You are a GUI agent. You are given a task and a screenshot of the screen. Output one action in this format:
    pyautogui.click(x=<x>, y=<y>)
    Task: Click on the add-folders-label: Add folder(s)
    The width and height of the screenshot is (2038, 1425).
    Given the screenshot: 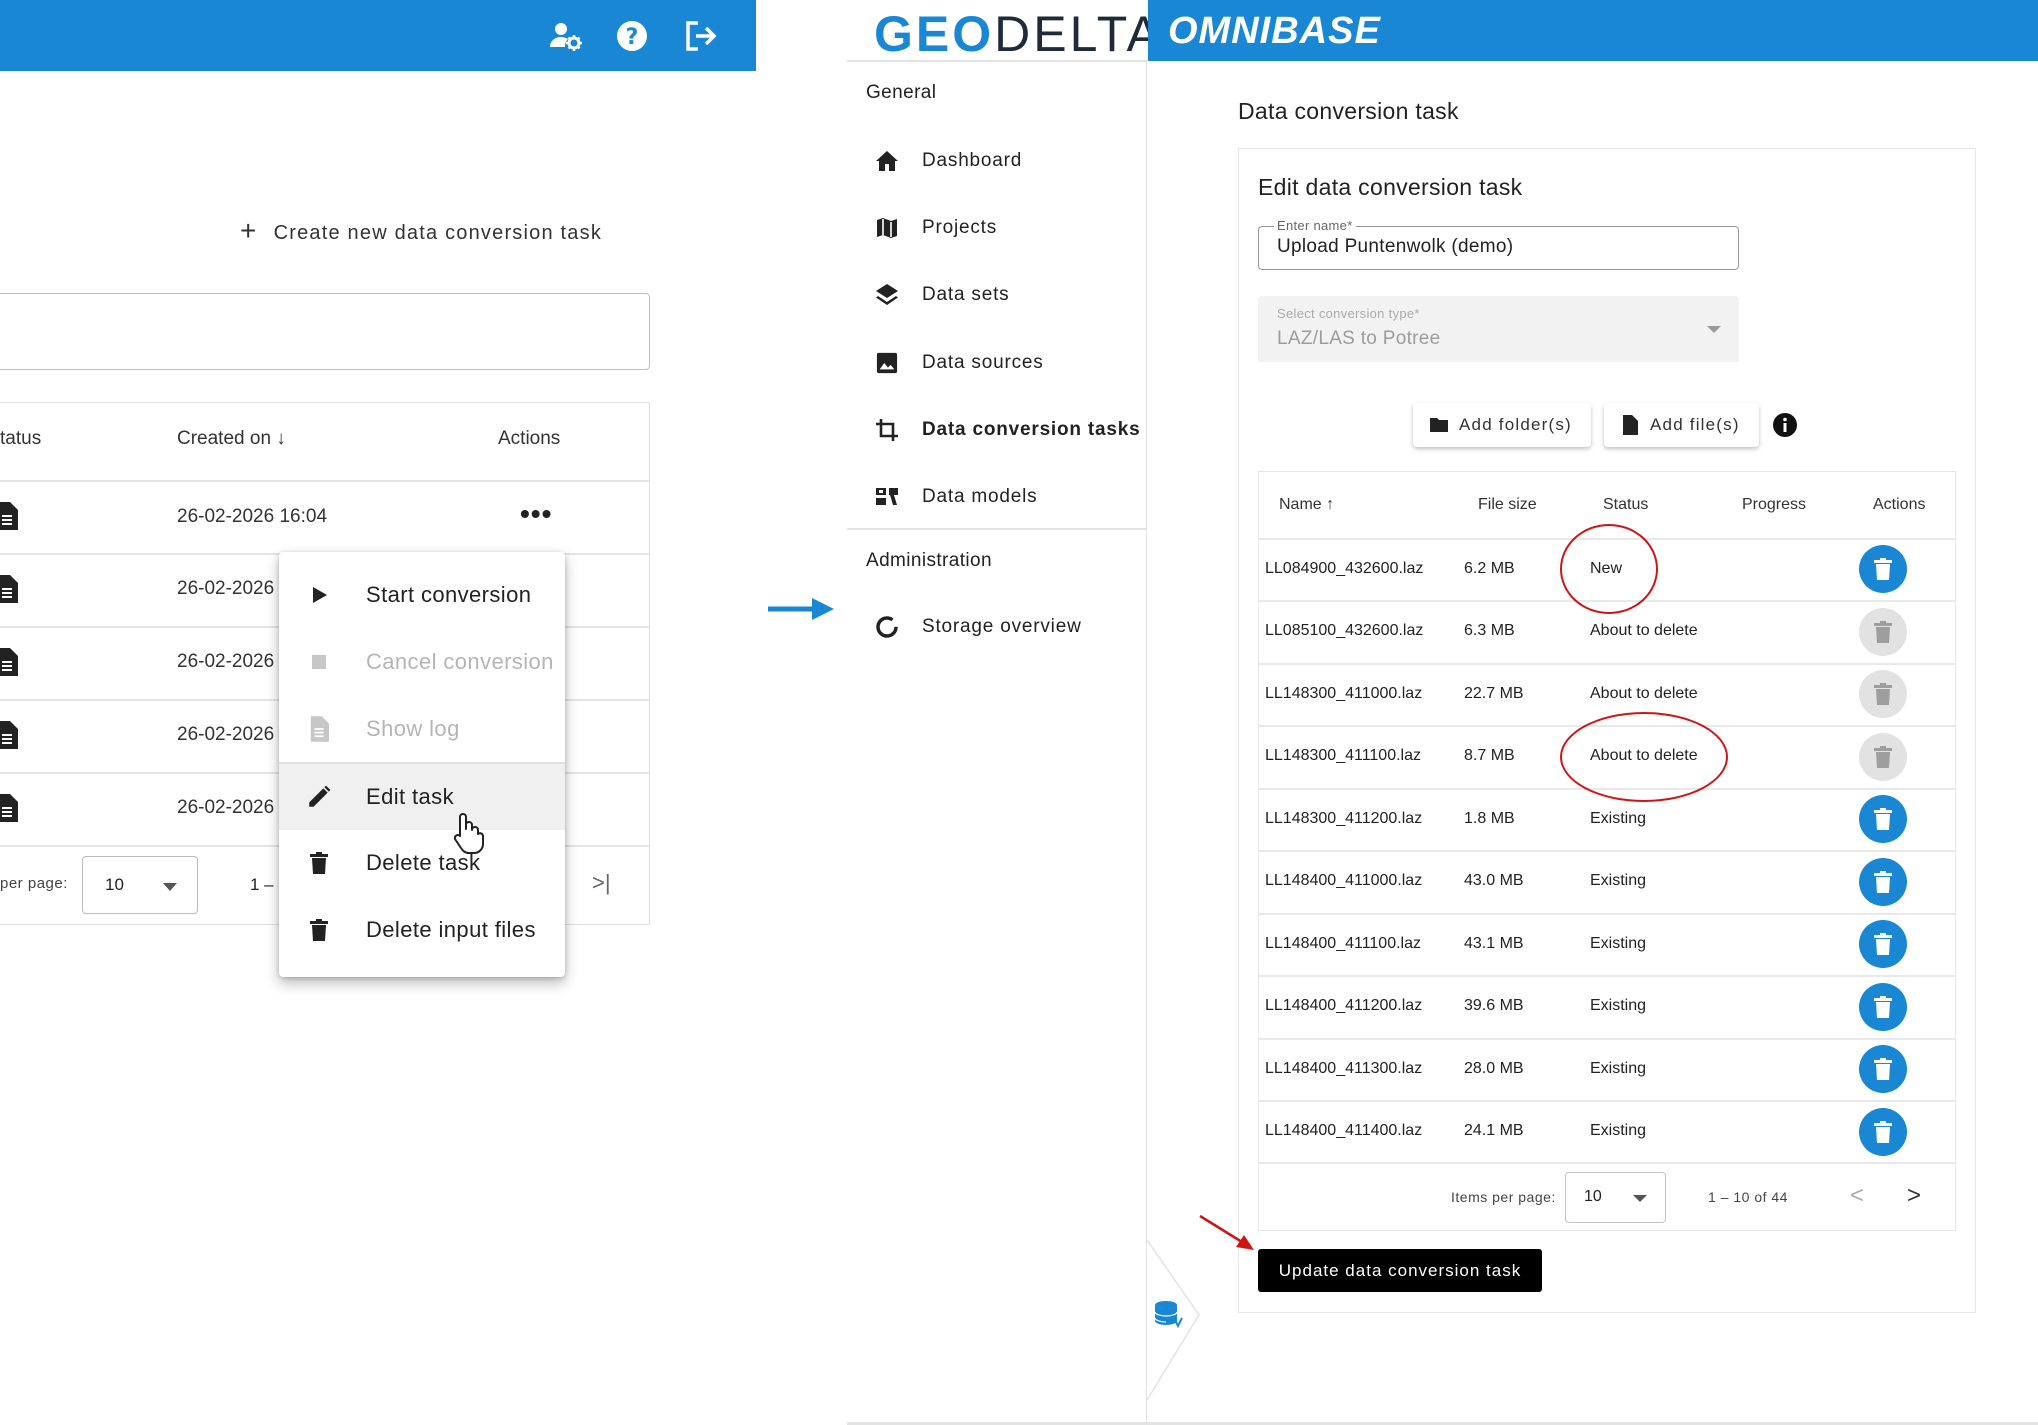 What is the action you would take?
    pyautogui.click(x=1515, y=424)
    